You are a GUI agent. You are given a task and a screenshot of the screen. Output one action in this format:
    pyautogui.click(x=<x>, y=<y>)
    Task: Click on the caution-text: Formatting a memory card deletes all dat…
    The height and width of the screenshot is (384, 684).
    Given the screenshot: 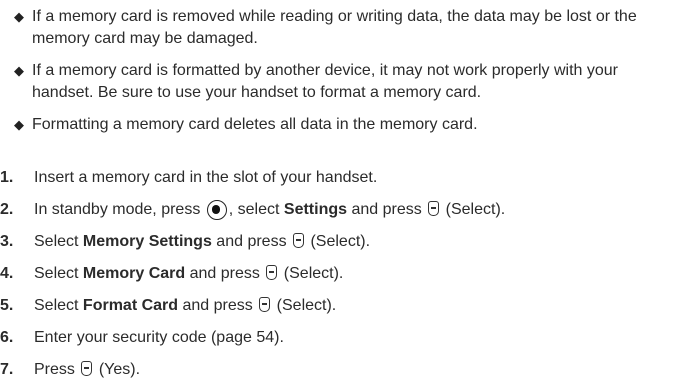 What is the action you would take?
    pyautogui.click(x=255, y=124)
    